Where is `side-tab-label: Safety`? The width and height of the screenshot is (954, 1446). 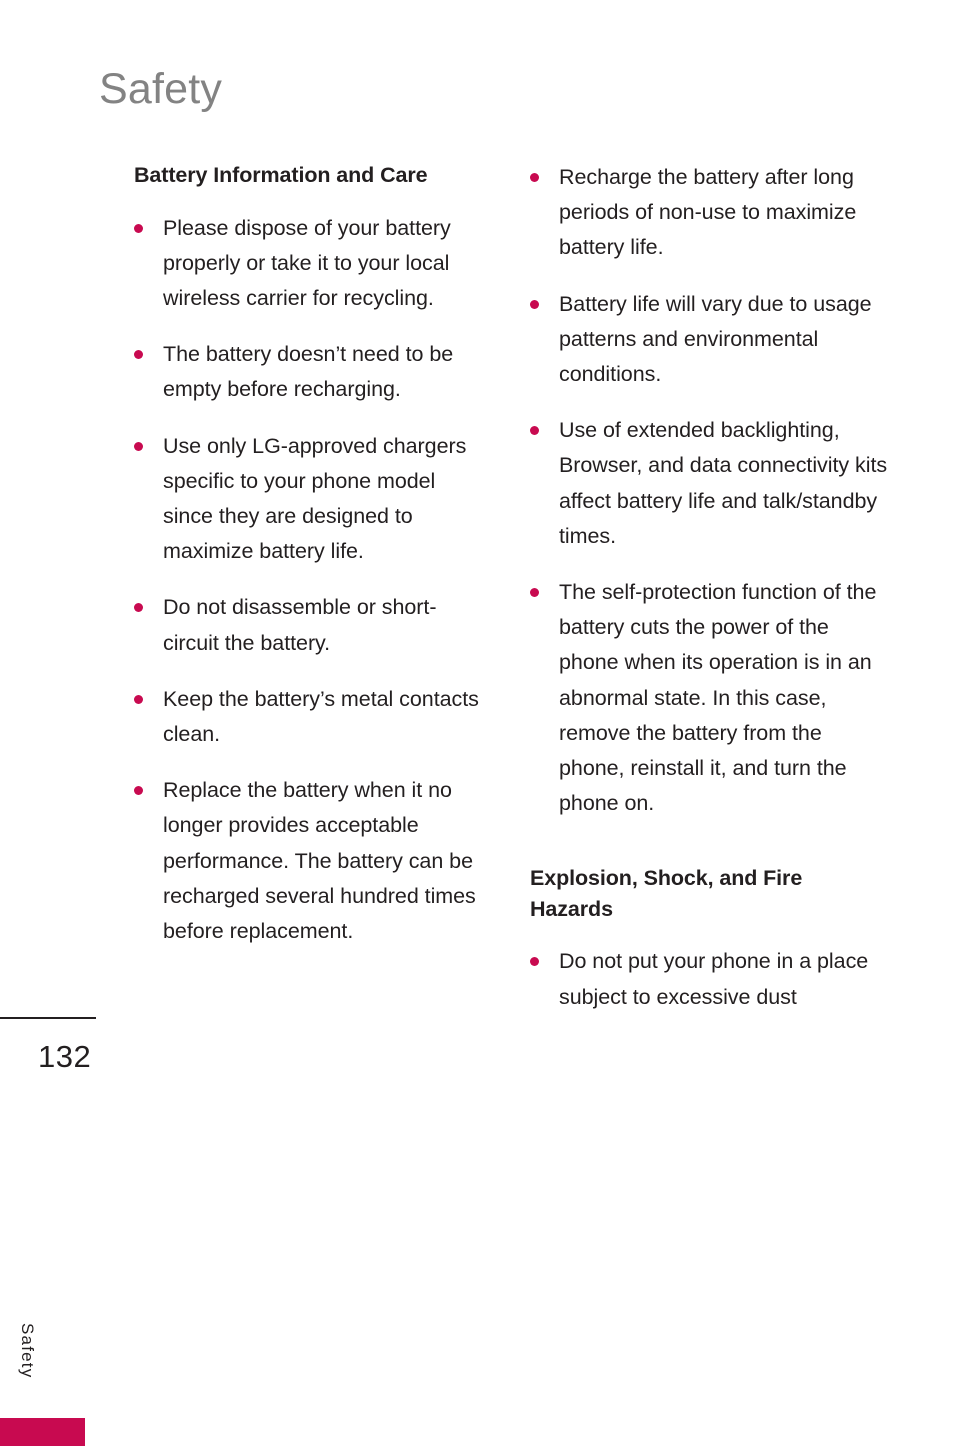
side-tab-label: Safety is located at coordinates (27, 1351).